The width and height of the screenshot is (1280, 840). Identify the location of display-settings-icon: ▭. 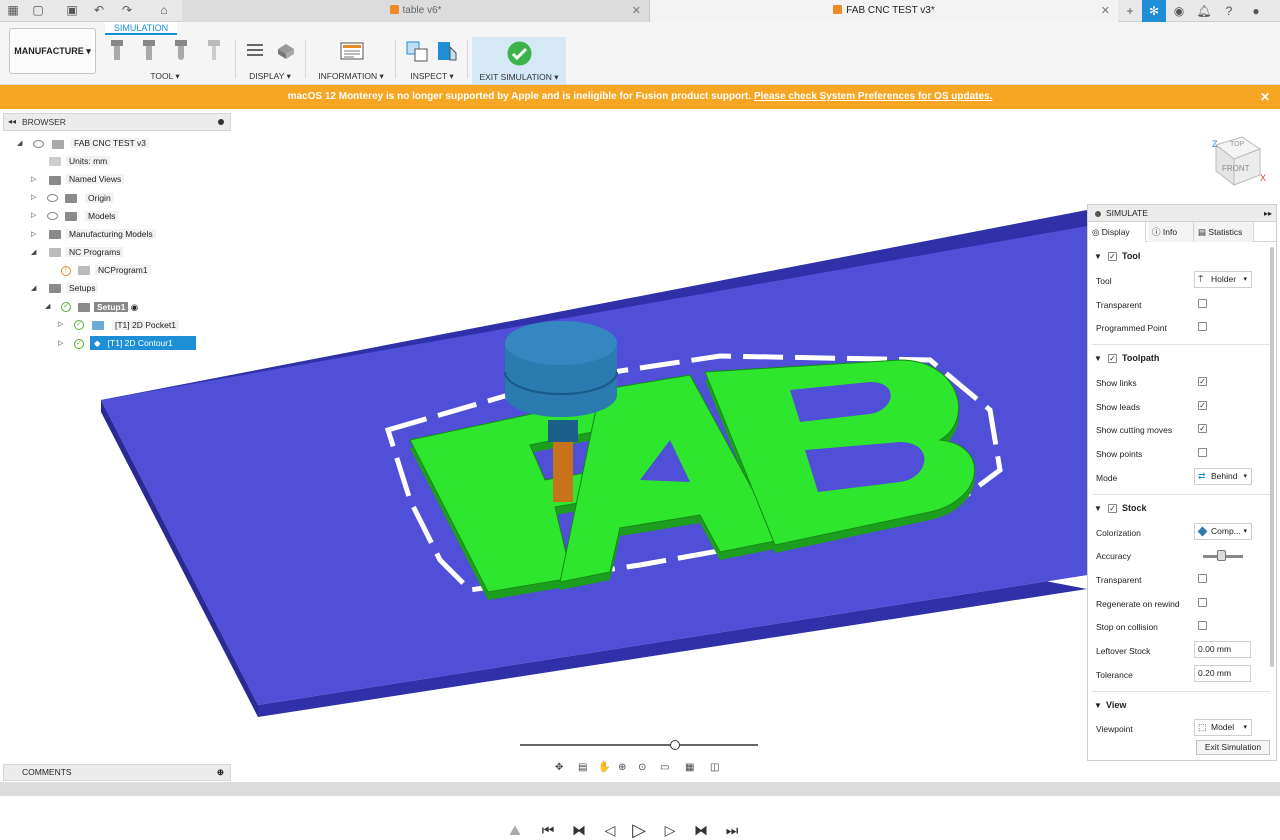
(664, 767).